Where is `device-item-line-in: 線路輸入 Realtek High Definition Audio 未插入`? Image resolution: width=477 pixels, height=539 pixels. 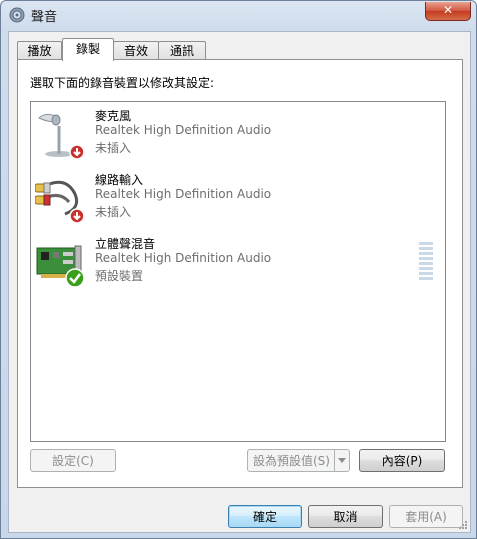
device-item-line-in: 線路輸入 Realtek High Definition Audio 未插入 is located at coordinates (238, 200).